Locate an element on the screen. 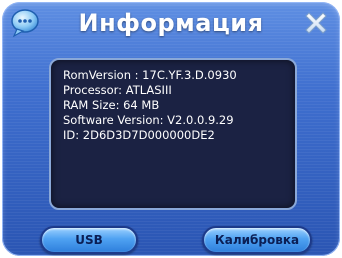  info-rom-version: RomVersion : 17C.YF.3.D.0930 is located at coordinates (150, 75).